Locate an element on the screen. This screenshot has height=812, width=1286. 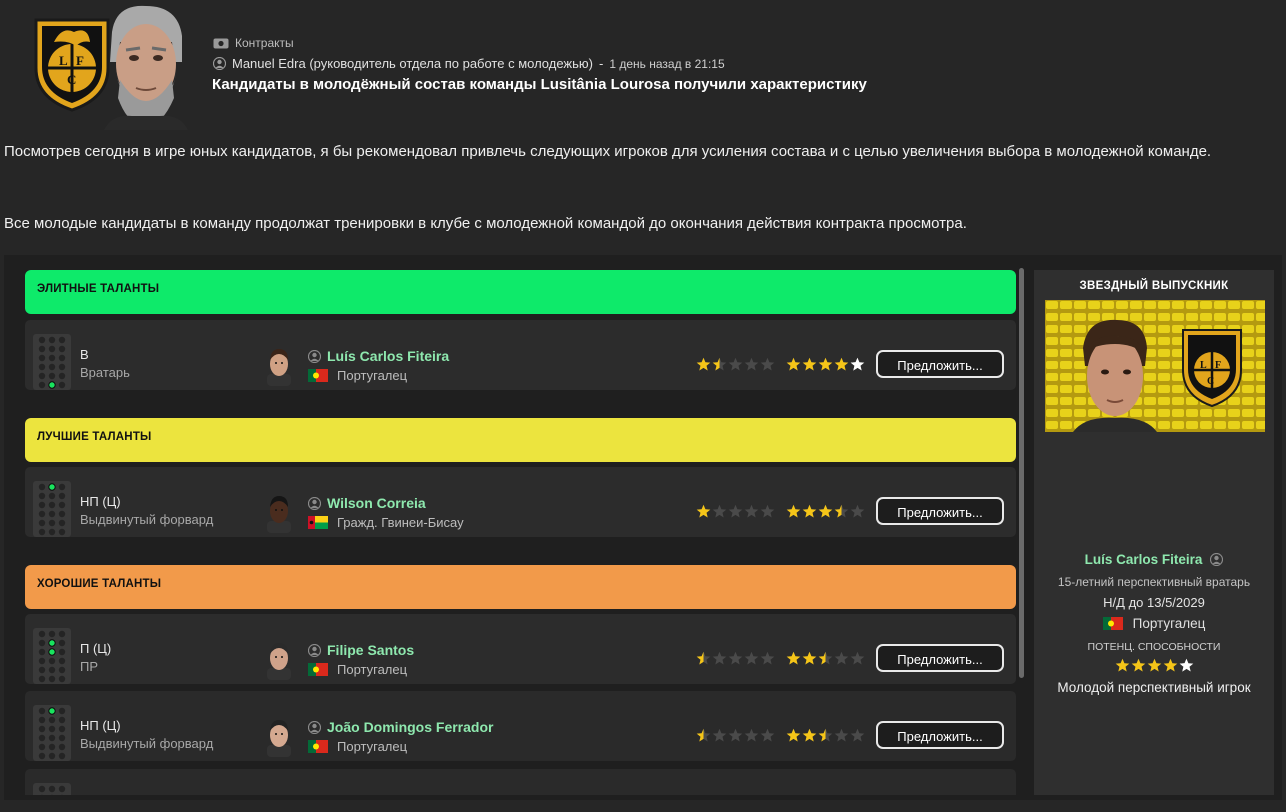
player-name: João Domingos Ferrador is located at coordinates (410, 727).